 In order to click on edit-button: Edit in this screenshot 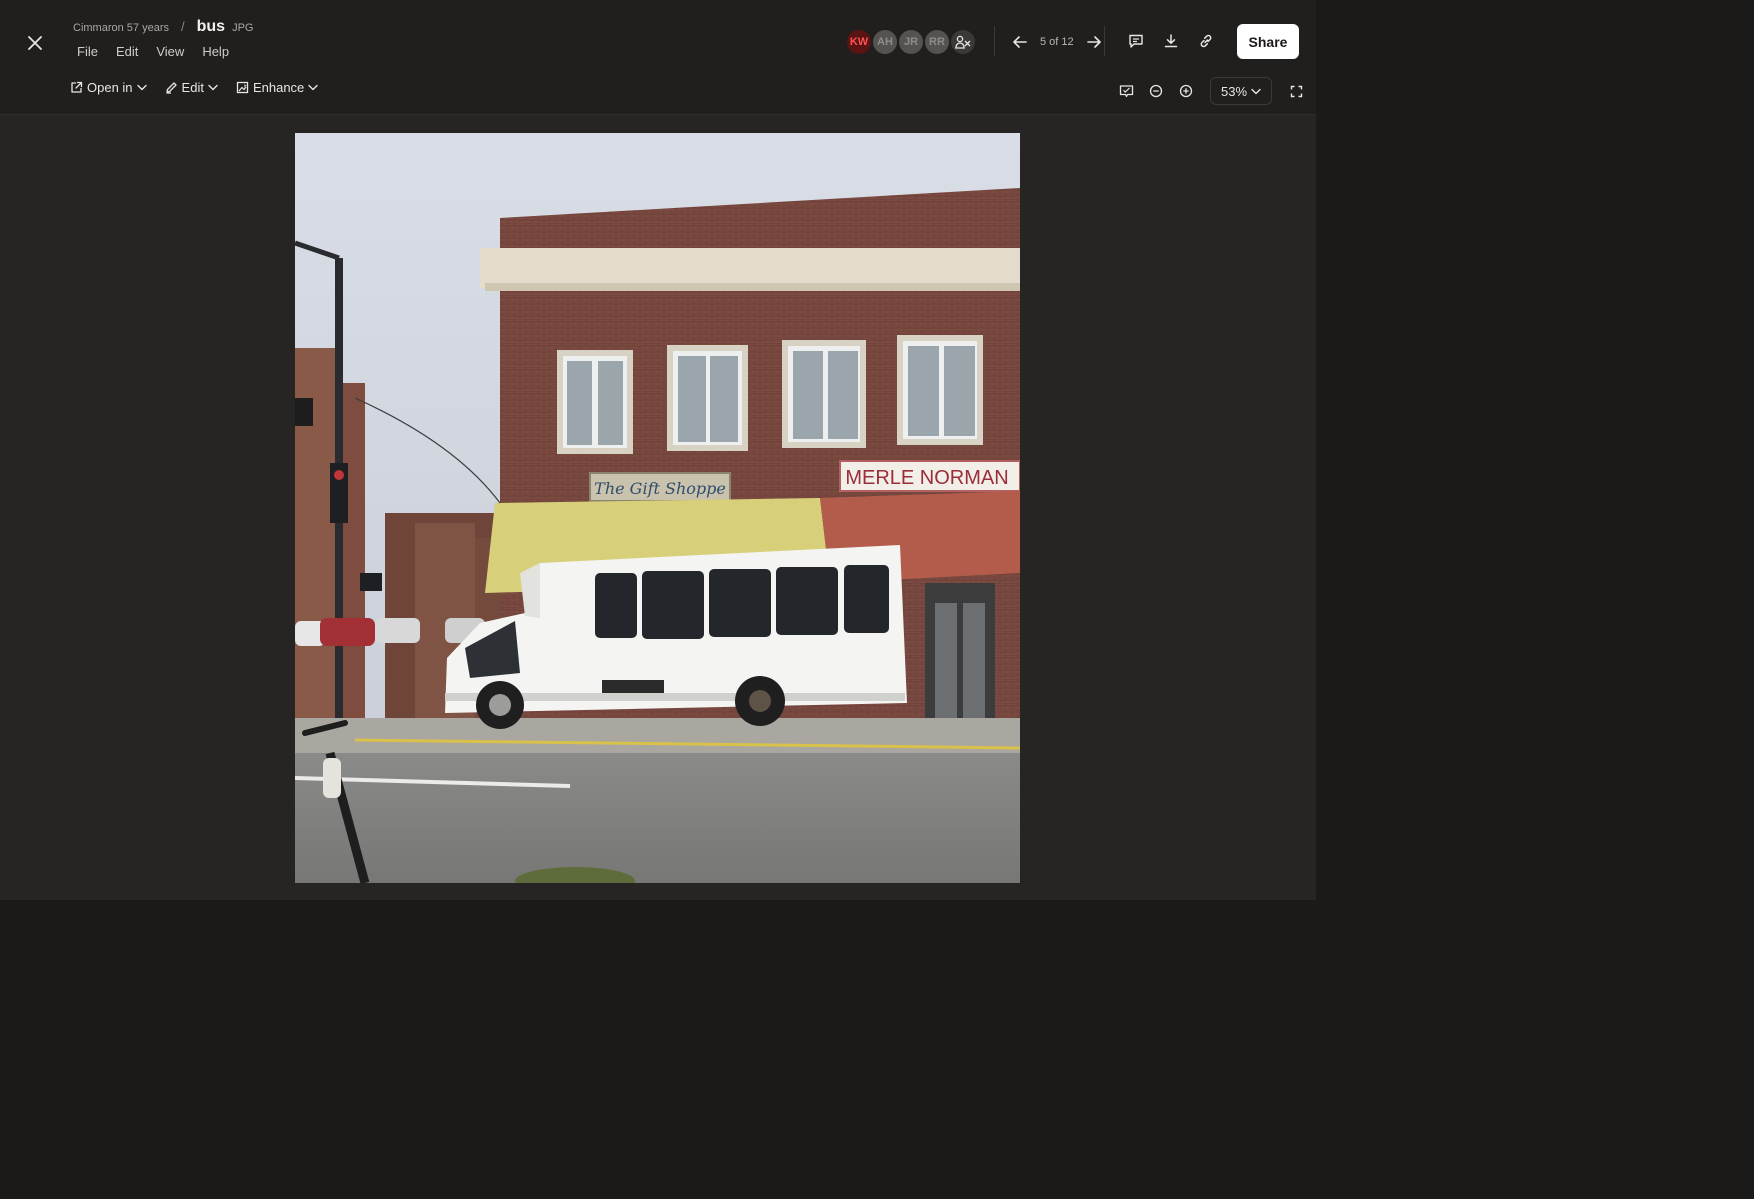, I will do `click(191, 87)`.